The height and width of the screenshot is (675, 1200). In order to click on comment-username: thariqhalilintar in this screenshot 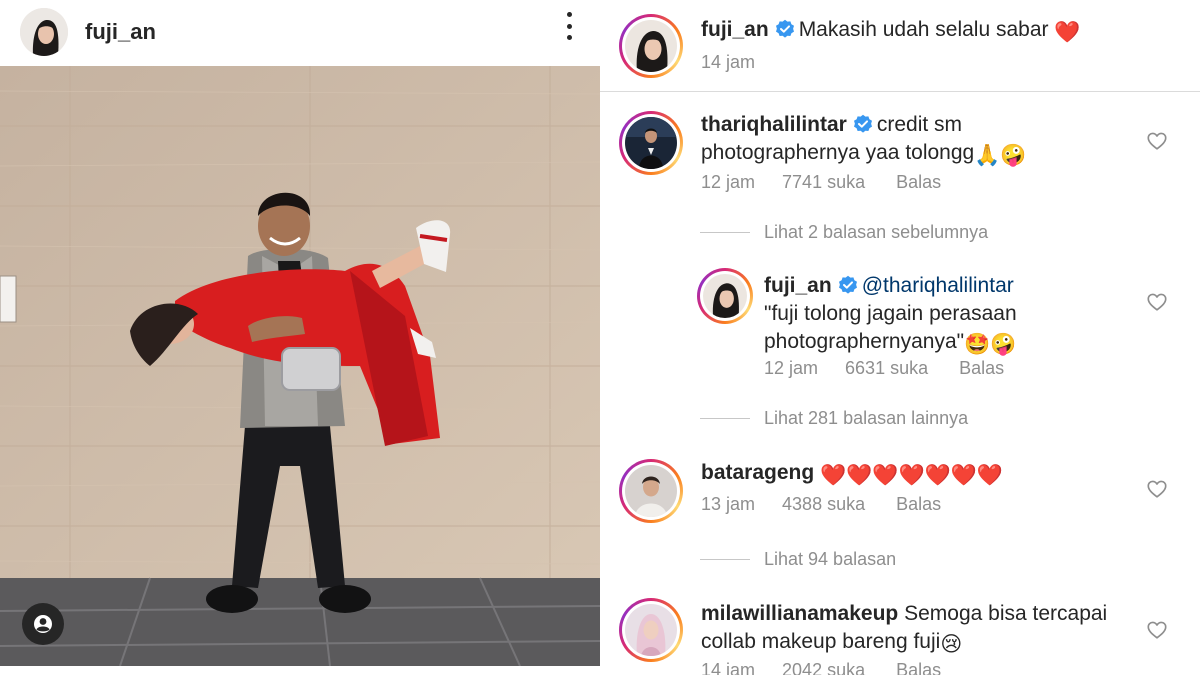, I will do `click(774, 124)`.